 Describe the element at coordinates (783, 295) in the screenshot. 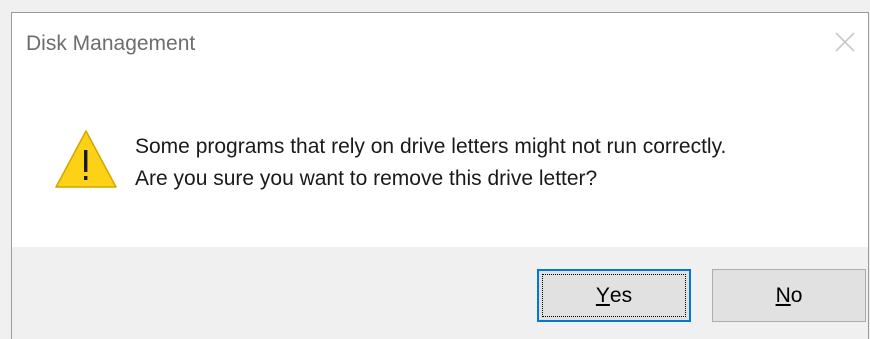

I see `no-accelerator-key: N` at that location.